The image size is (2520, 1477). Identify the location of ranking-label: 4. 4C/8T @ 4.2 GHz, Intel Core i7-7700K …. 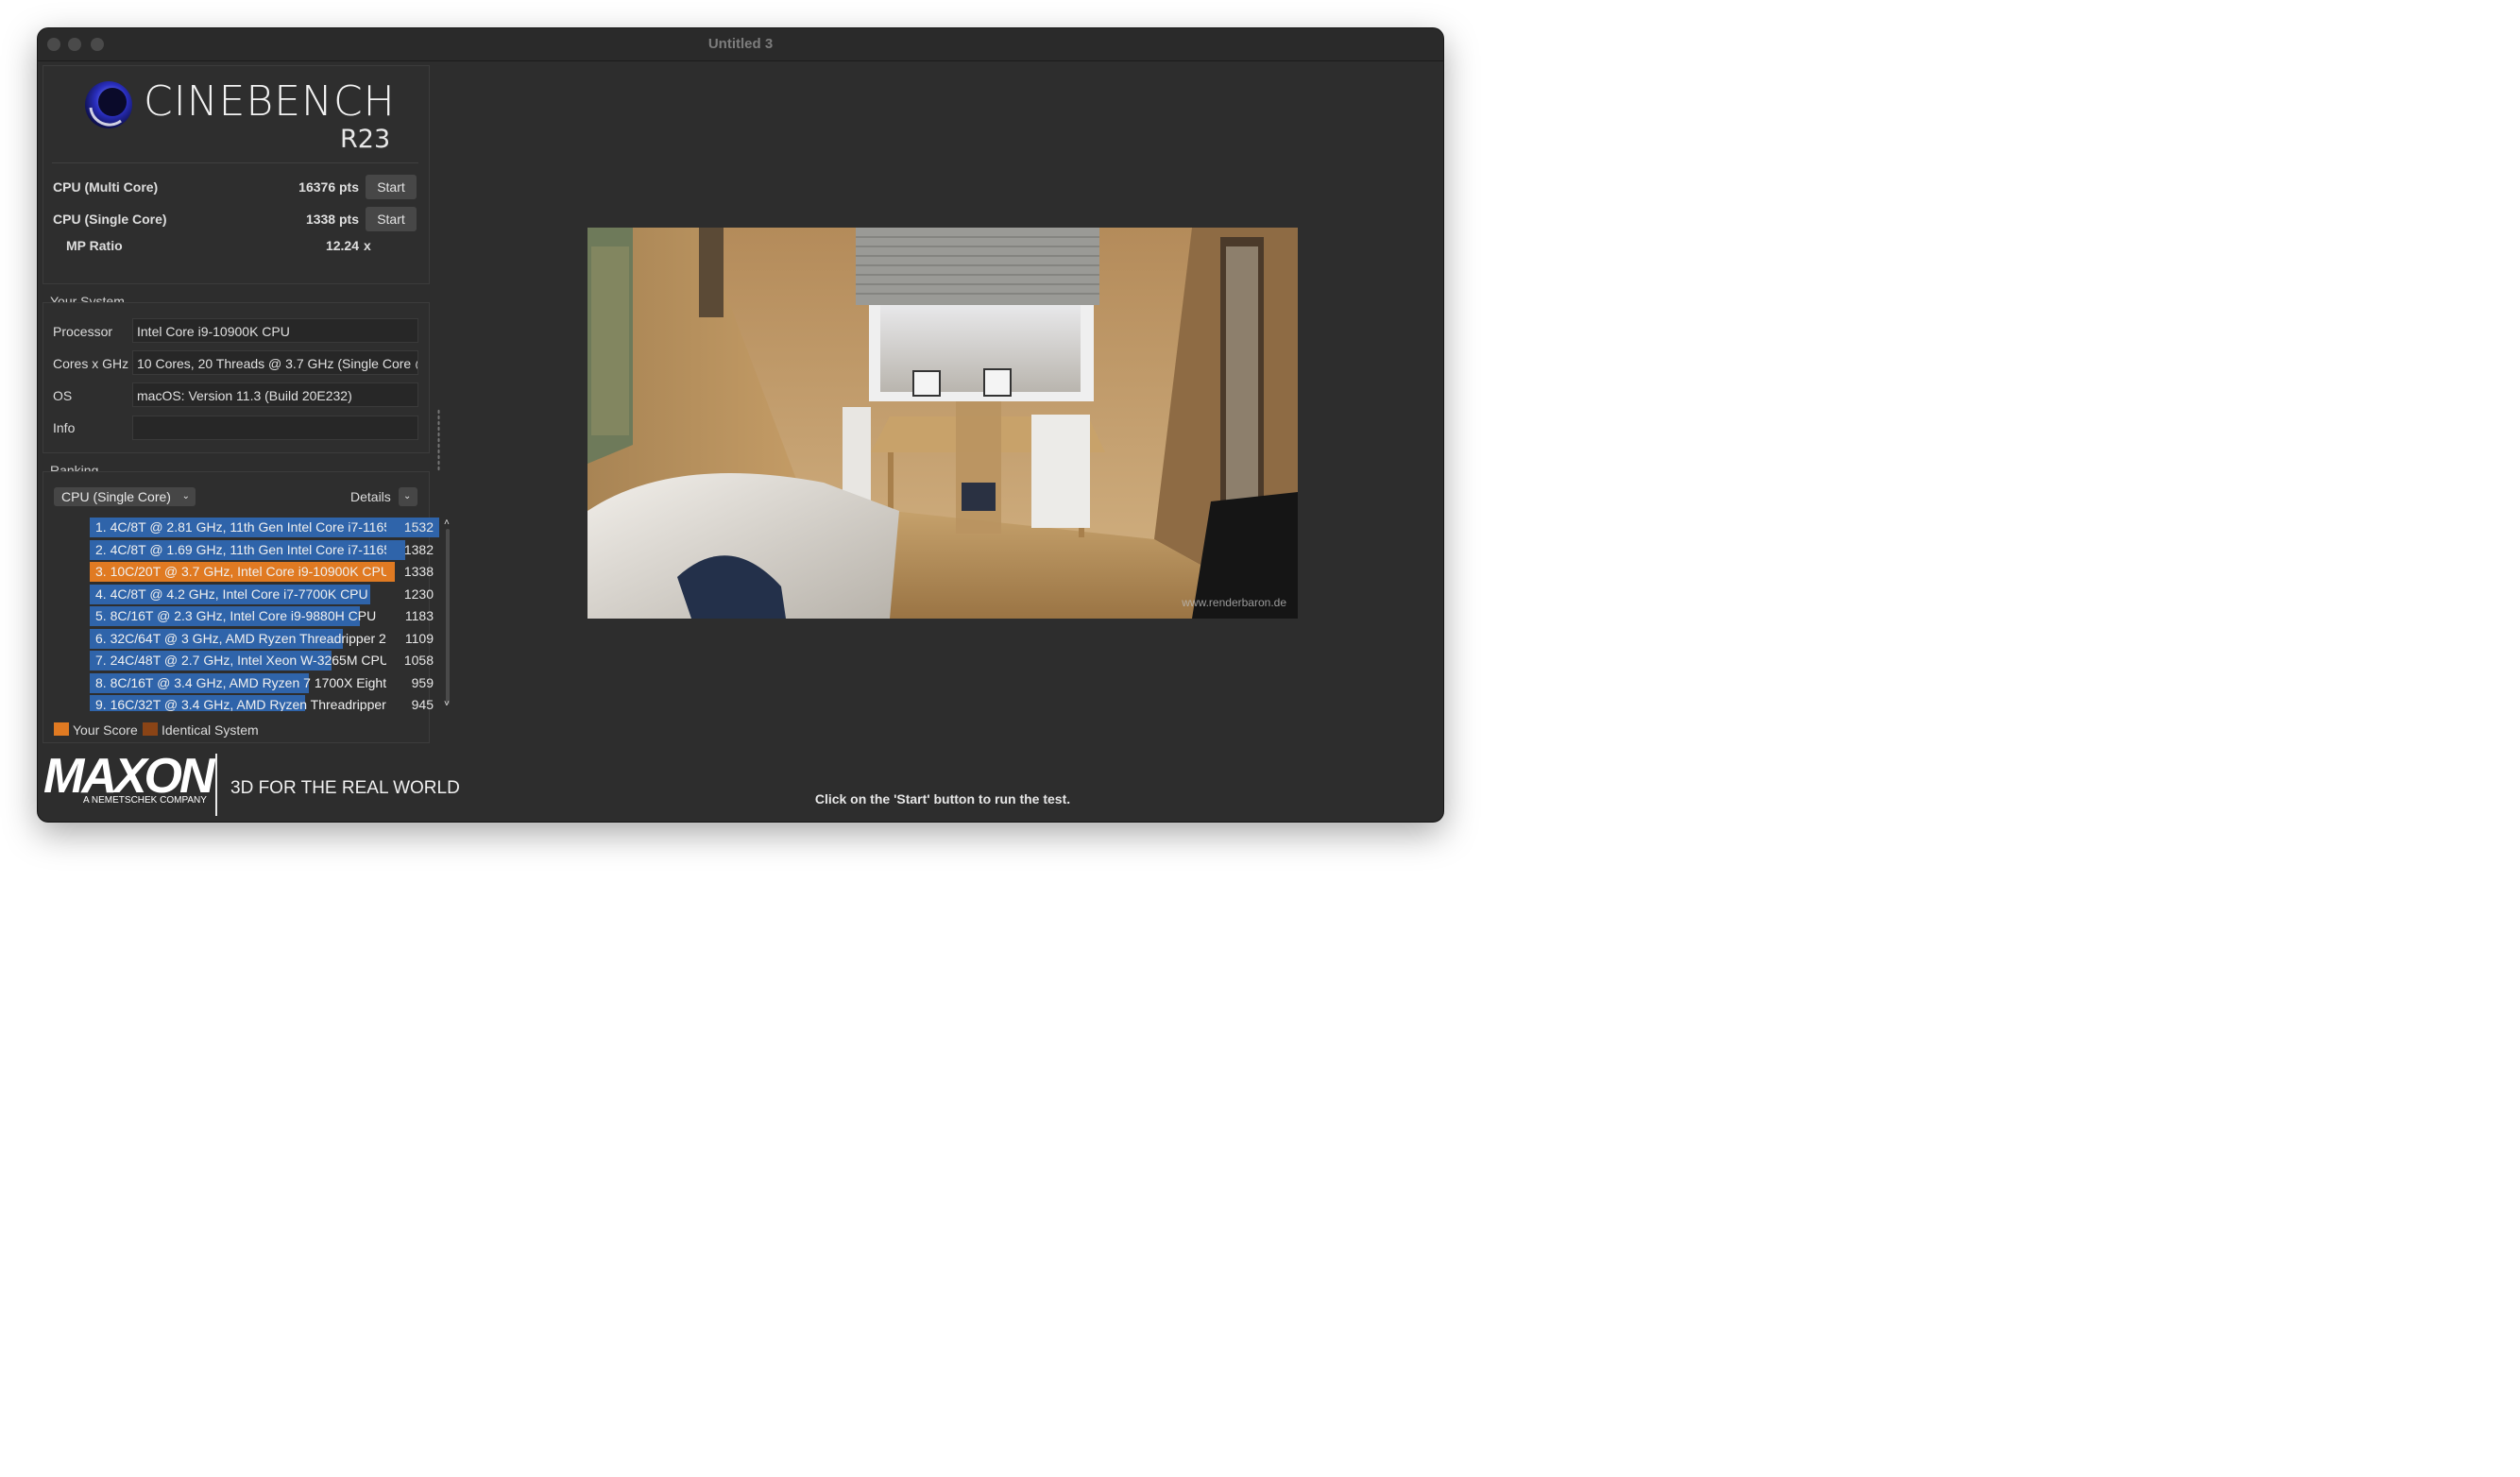
(231, 594).